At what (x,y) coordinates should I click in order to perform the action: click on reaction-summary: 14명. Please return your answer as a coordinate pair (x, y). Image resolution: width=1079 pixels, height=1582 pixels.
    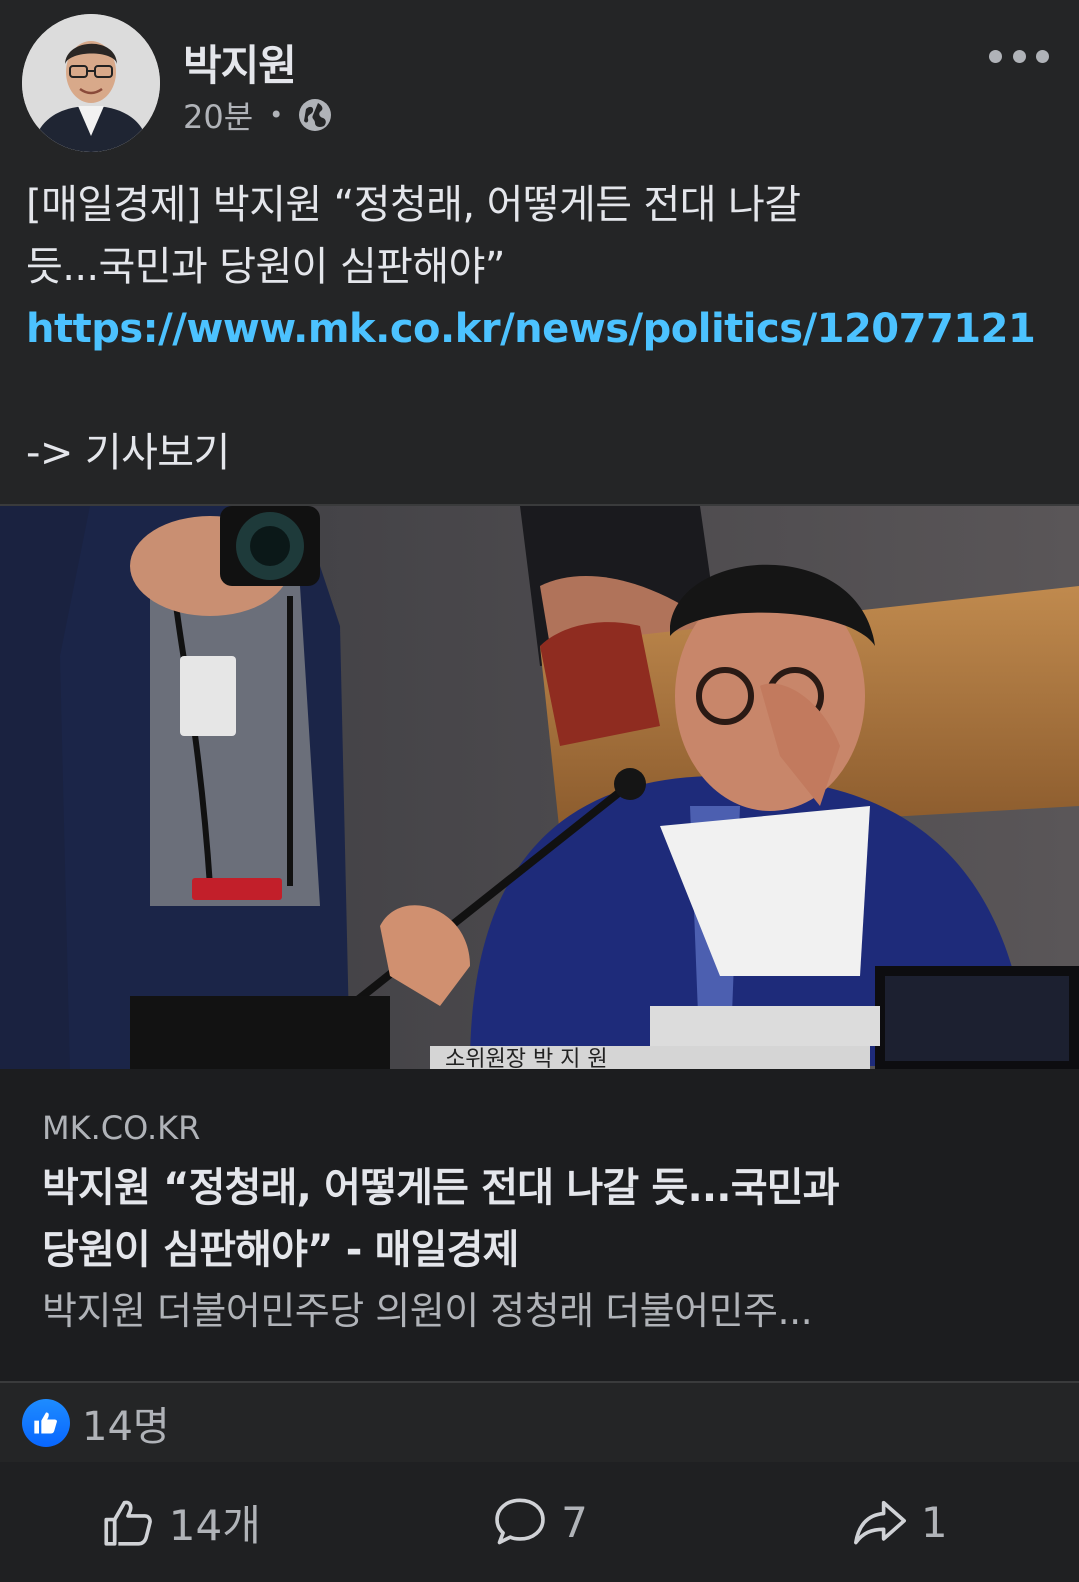
    Looking at the image, I should click on (96, 1423).